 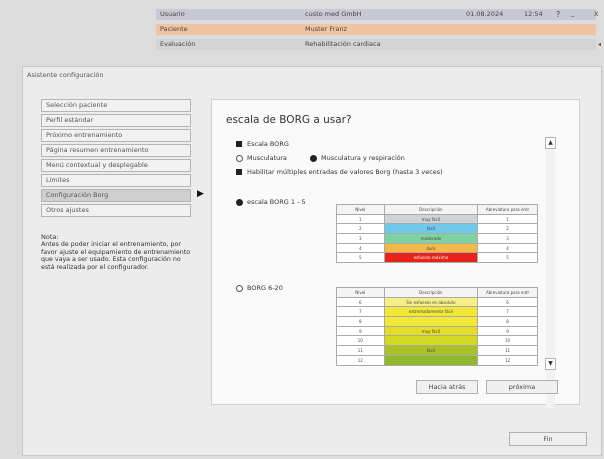 I want to click on cell-abbr: 12, so click(x=507, y=360).